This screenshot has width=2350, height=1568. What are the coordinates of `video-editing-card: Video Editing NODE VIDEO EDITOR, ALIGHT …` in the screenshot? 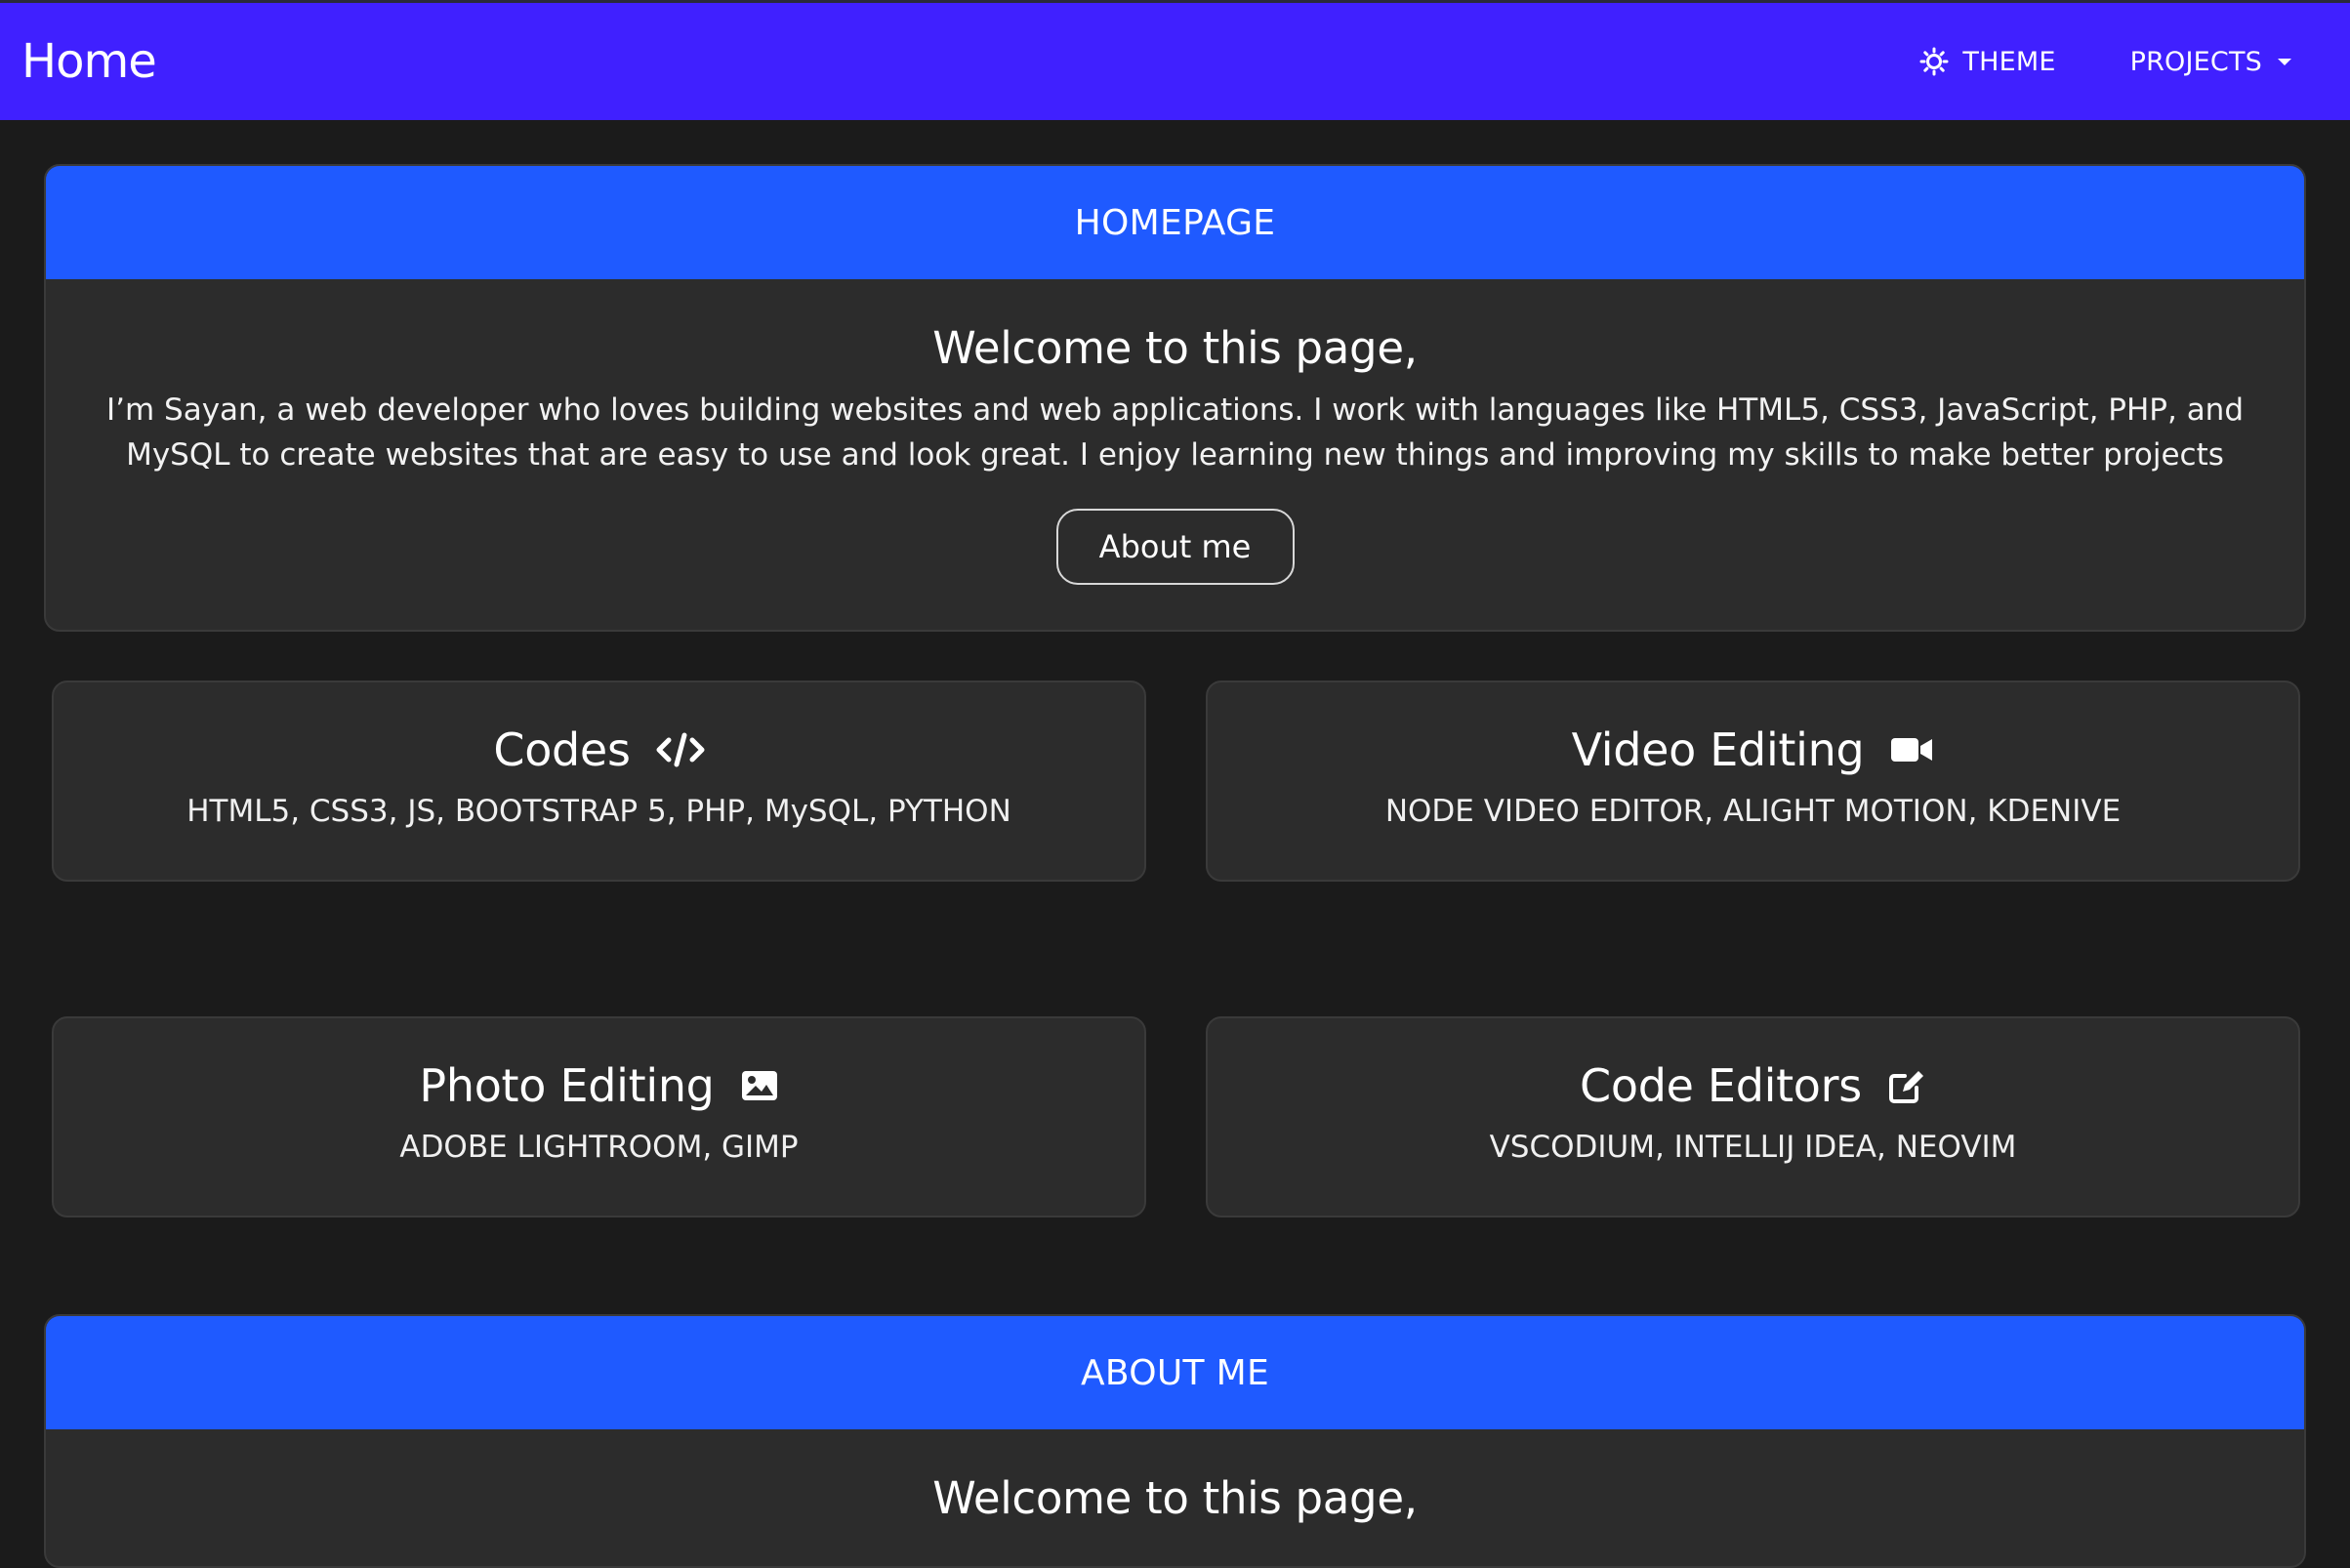 It's located at (1753, 781).